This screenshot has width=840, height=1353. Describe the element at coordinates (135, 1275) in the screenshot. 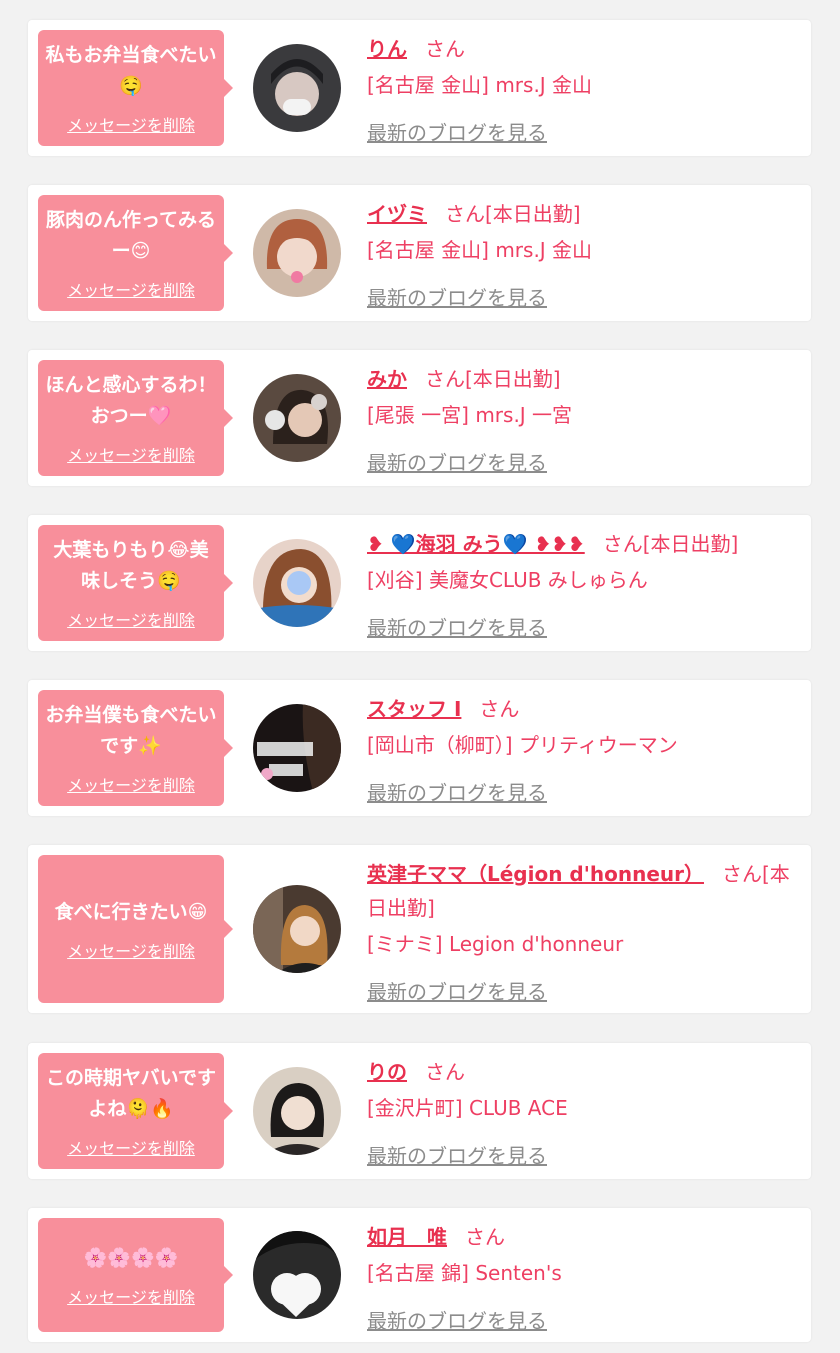

I see `message-bubble: 🌸🌸🌸🌸 メッセージを削除` at that location.